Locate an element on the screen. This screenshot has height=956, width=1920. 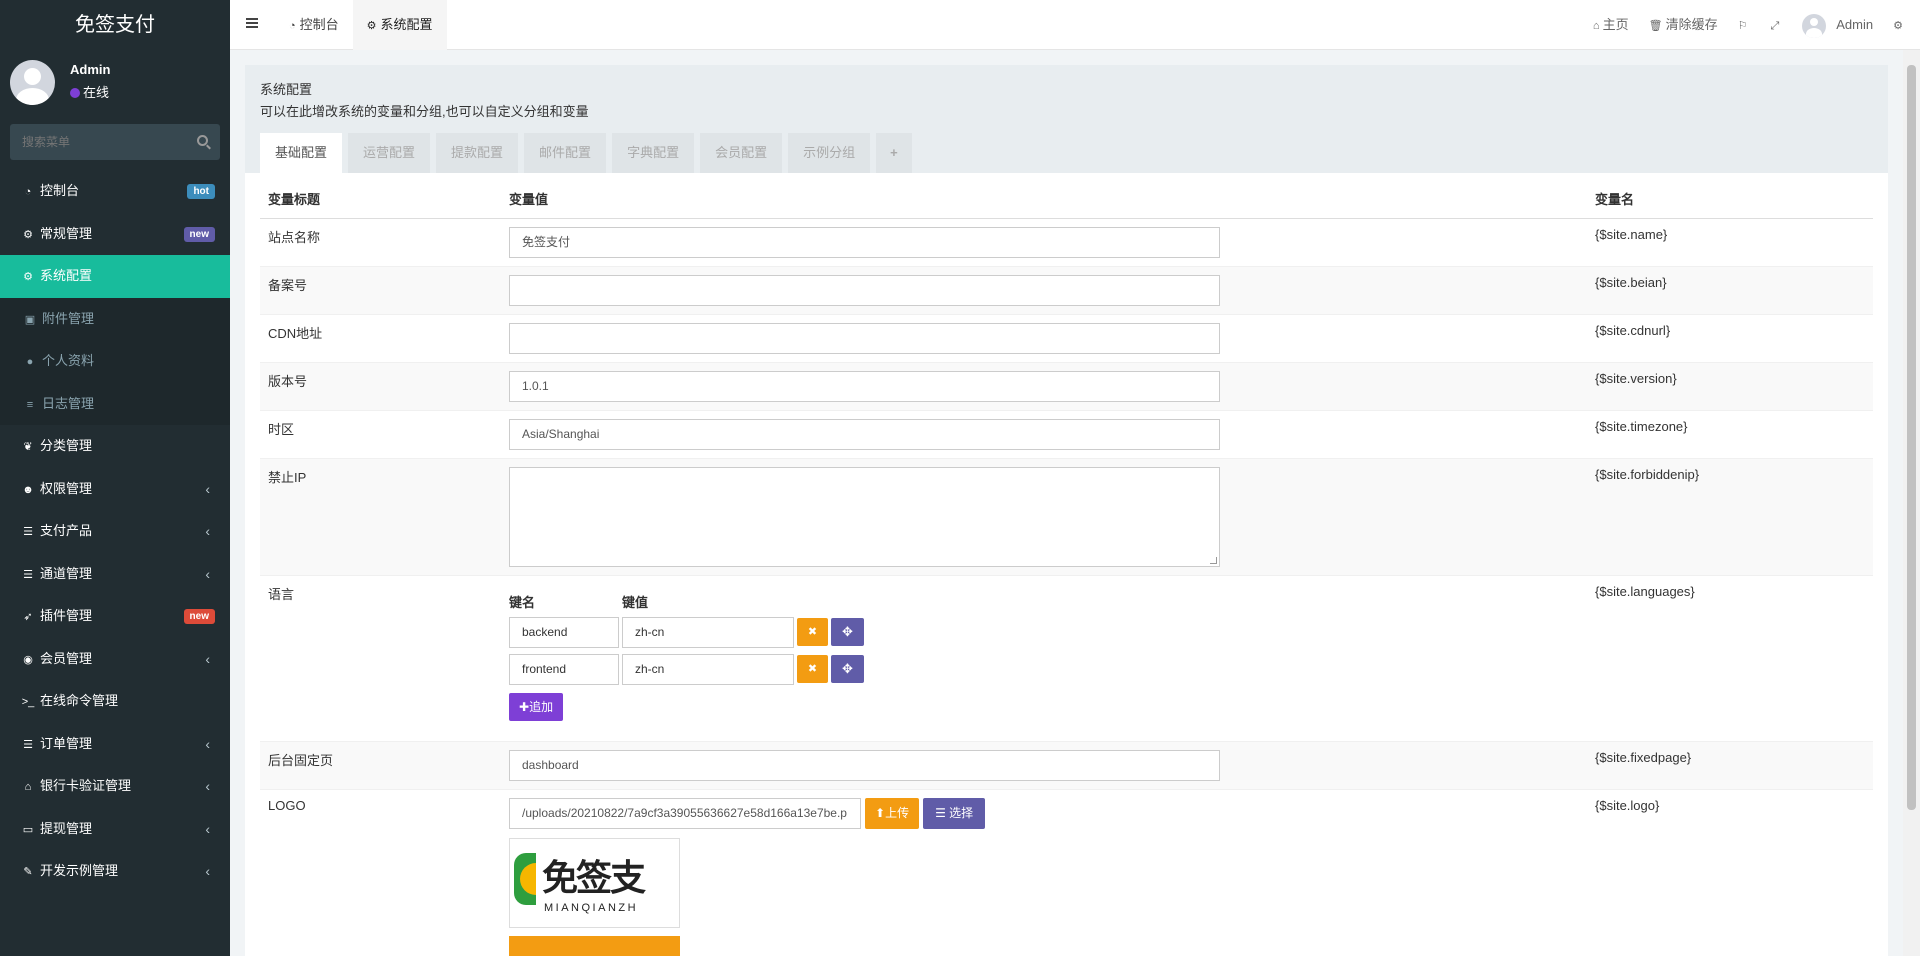
plus-icon: ✚ is located at coordinates (524, 706).